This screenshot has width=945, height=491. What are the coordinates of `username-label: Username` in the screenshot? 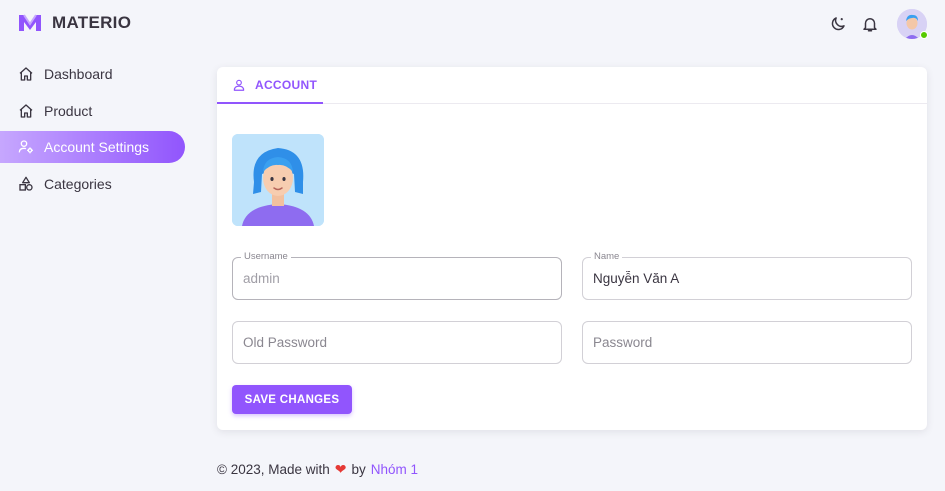 It's located at (266, 257).